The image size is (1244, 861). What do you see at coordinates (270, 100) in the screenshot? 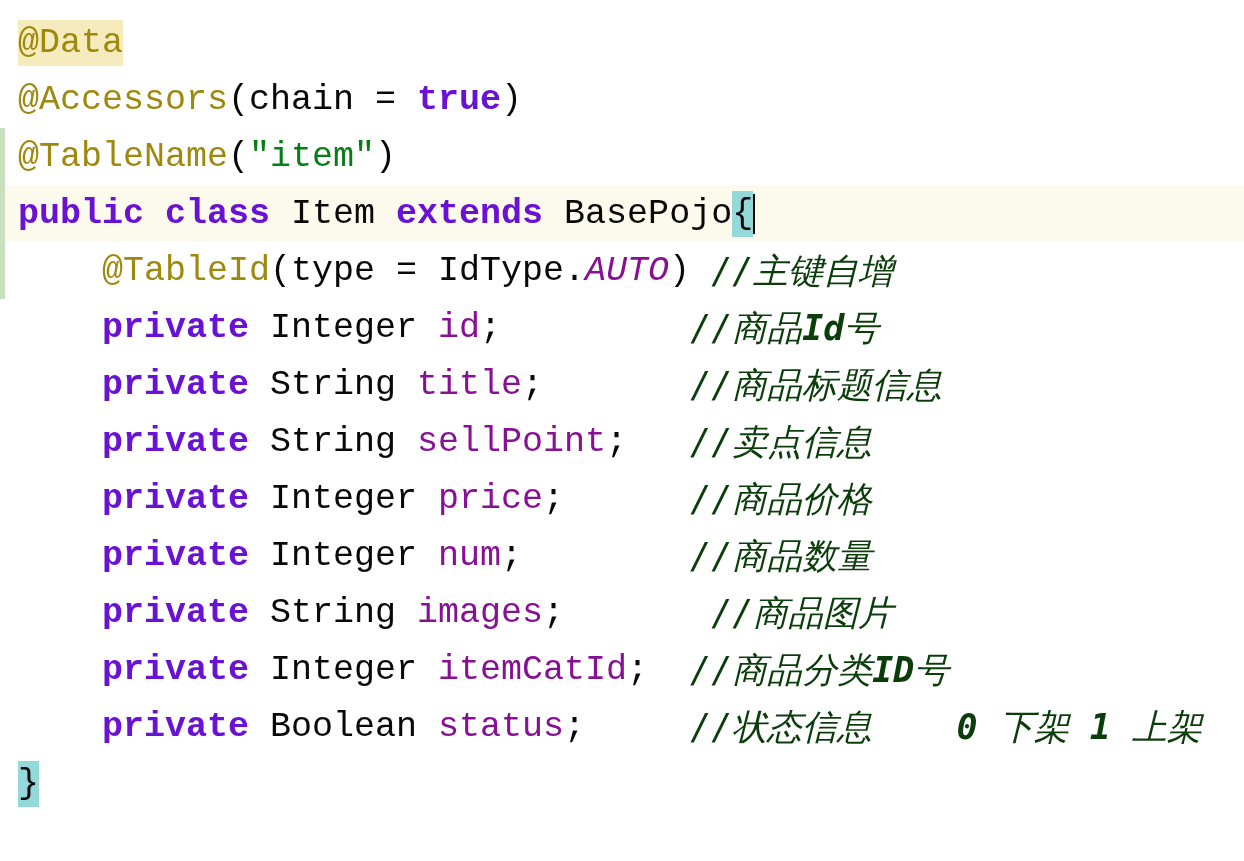
I see `code-line: @Accessors(chain = true)` at bounding box center [270, 100].